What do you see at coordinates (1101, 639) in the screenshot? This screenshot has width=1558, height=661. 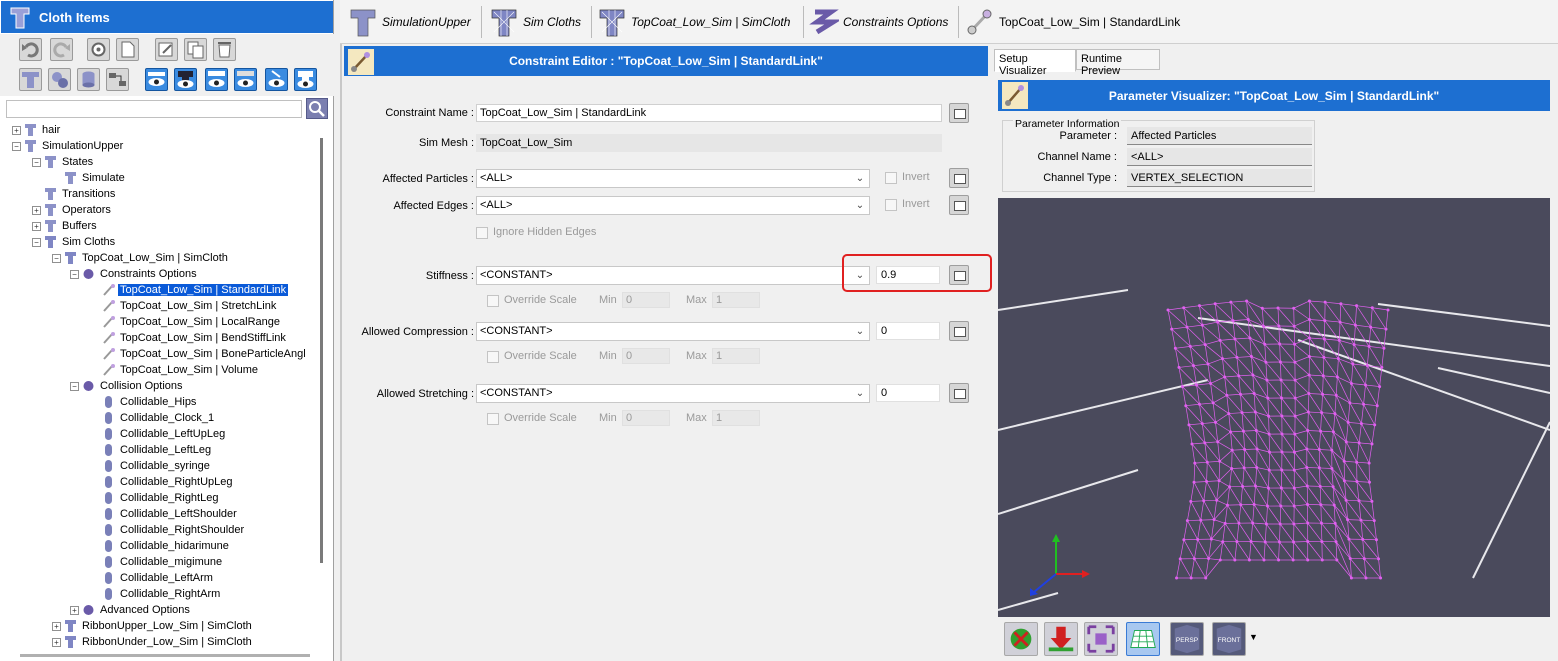 I see `frame-selection-button` at bounding box center [1101, 639].